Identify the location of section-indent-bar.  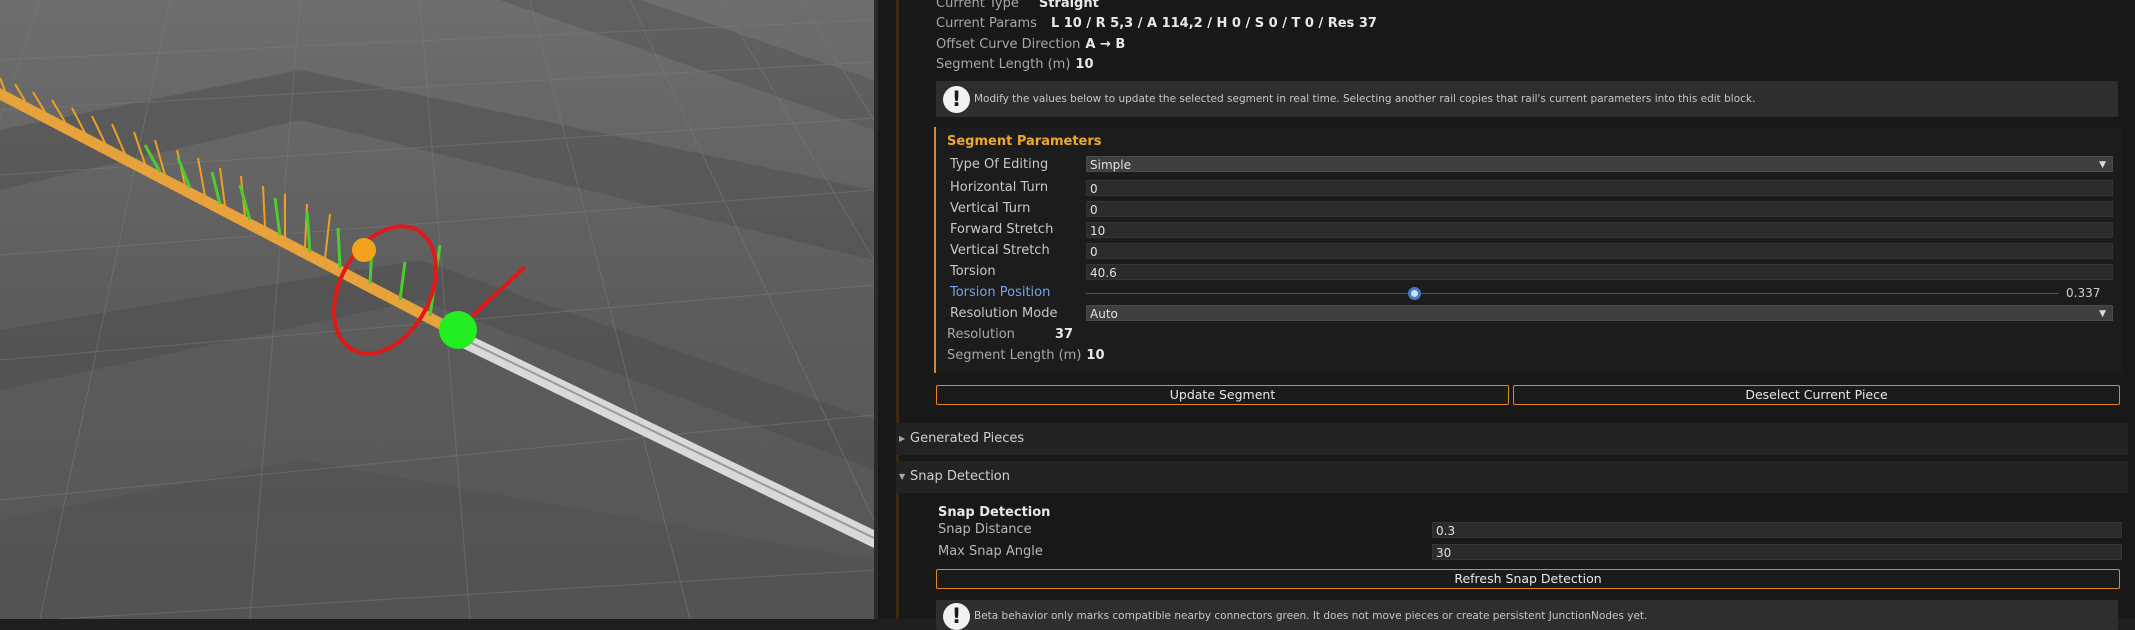
(897, 309).